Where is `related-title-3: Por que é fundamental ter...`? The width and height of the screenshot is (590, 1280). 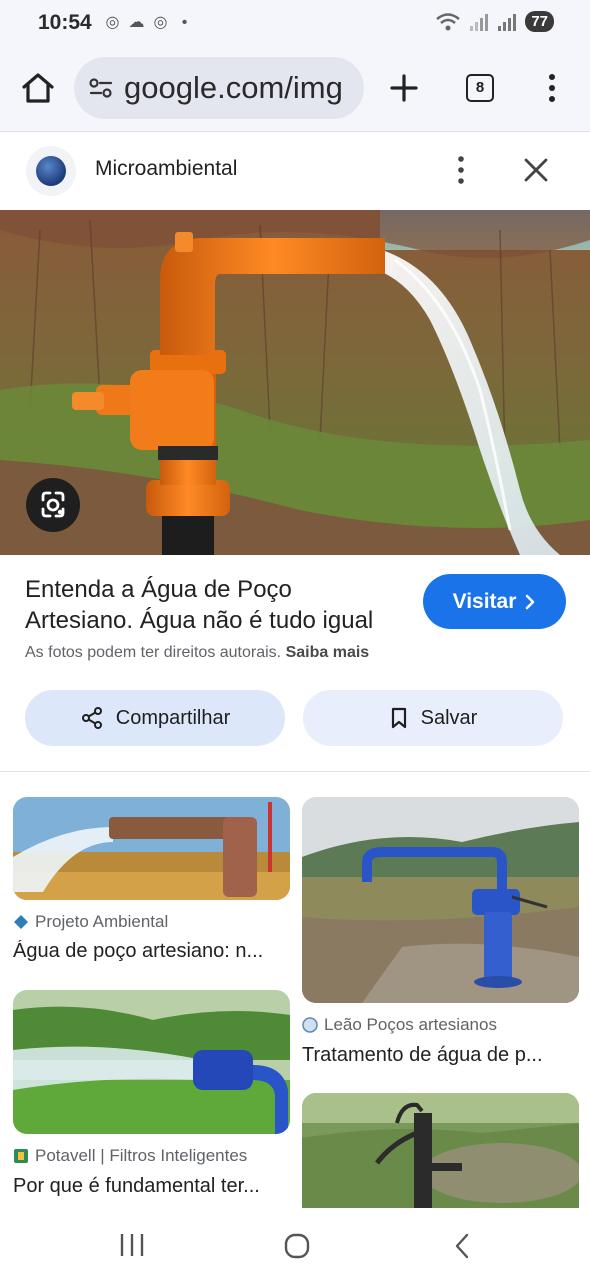 related-title-3: Por que é fundamental ter... is located at coordinates (151, 1186).